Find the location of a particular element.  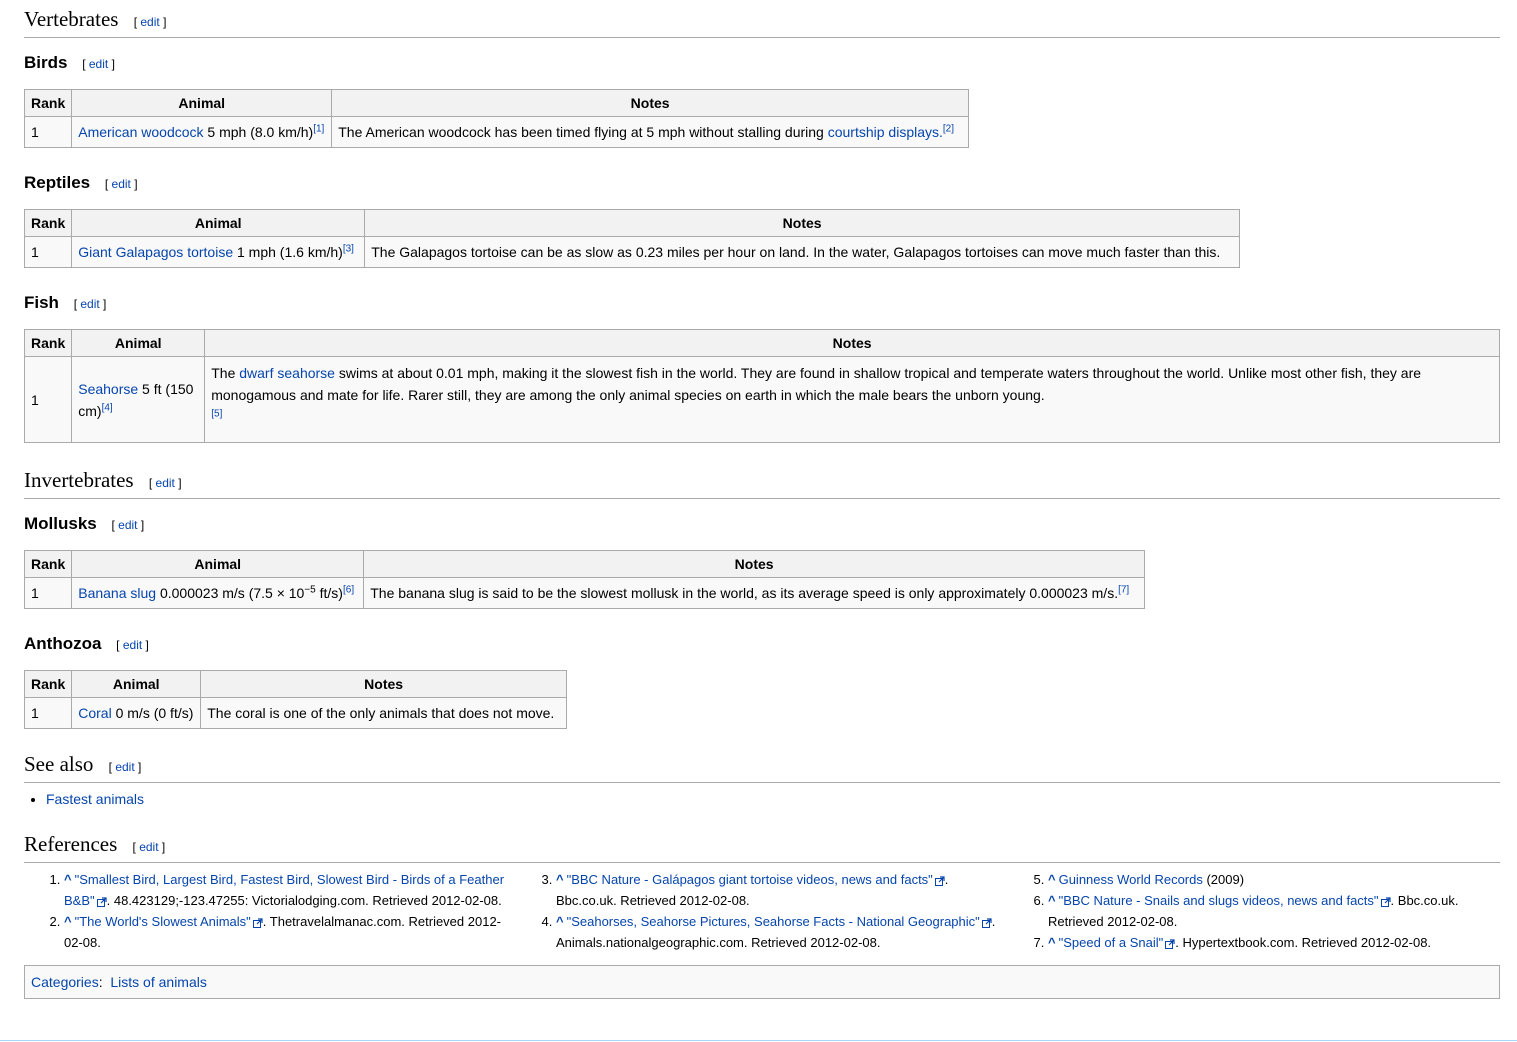

animal-speed: 0 m/s (0 ft/s) is located at coordinates (152, 713).